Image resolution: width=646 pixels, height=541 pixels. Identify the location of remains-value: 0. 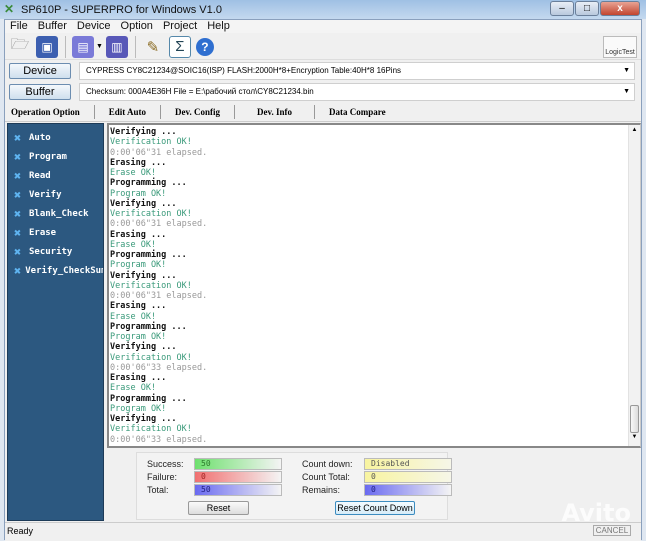
(408, 490).